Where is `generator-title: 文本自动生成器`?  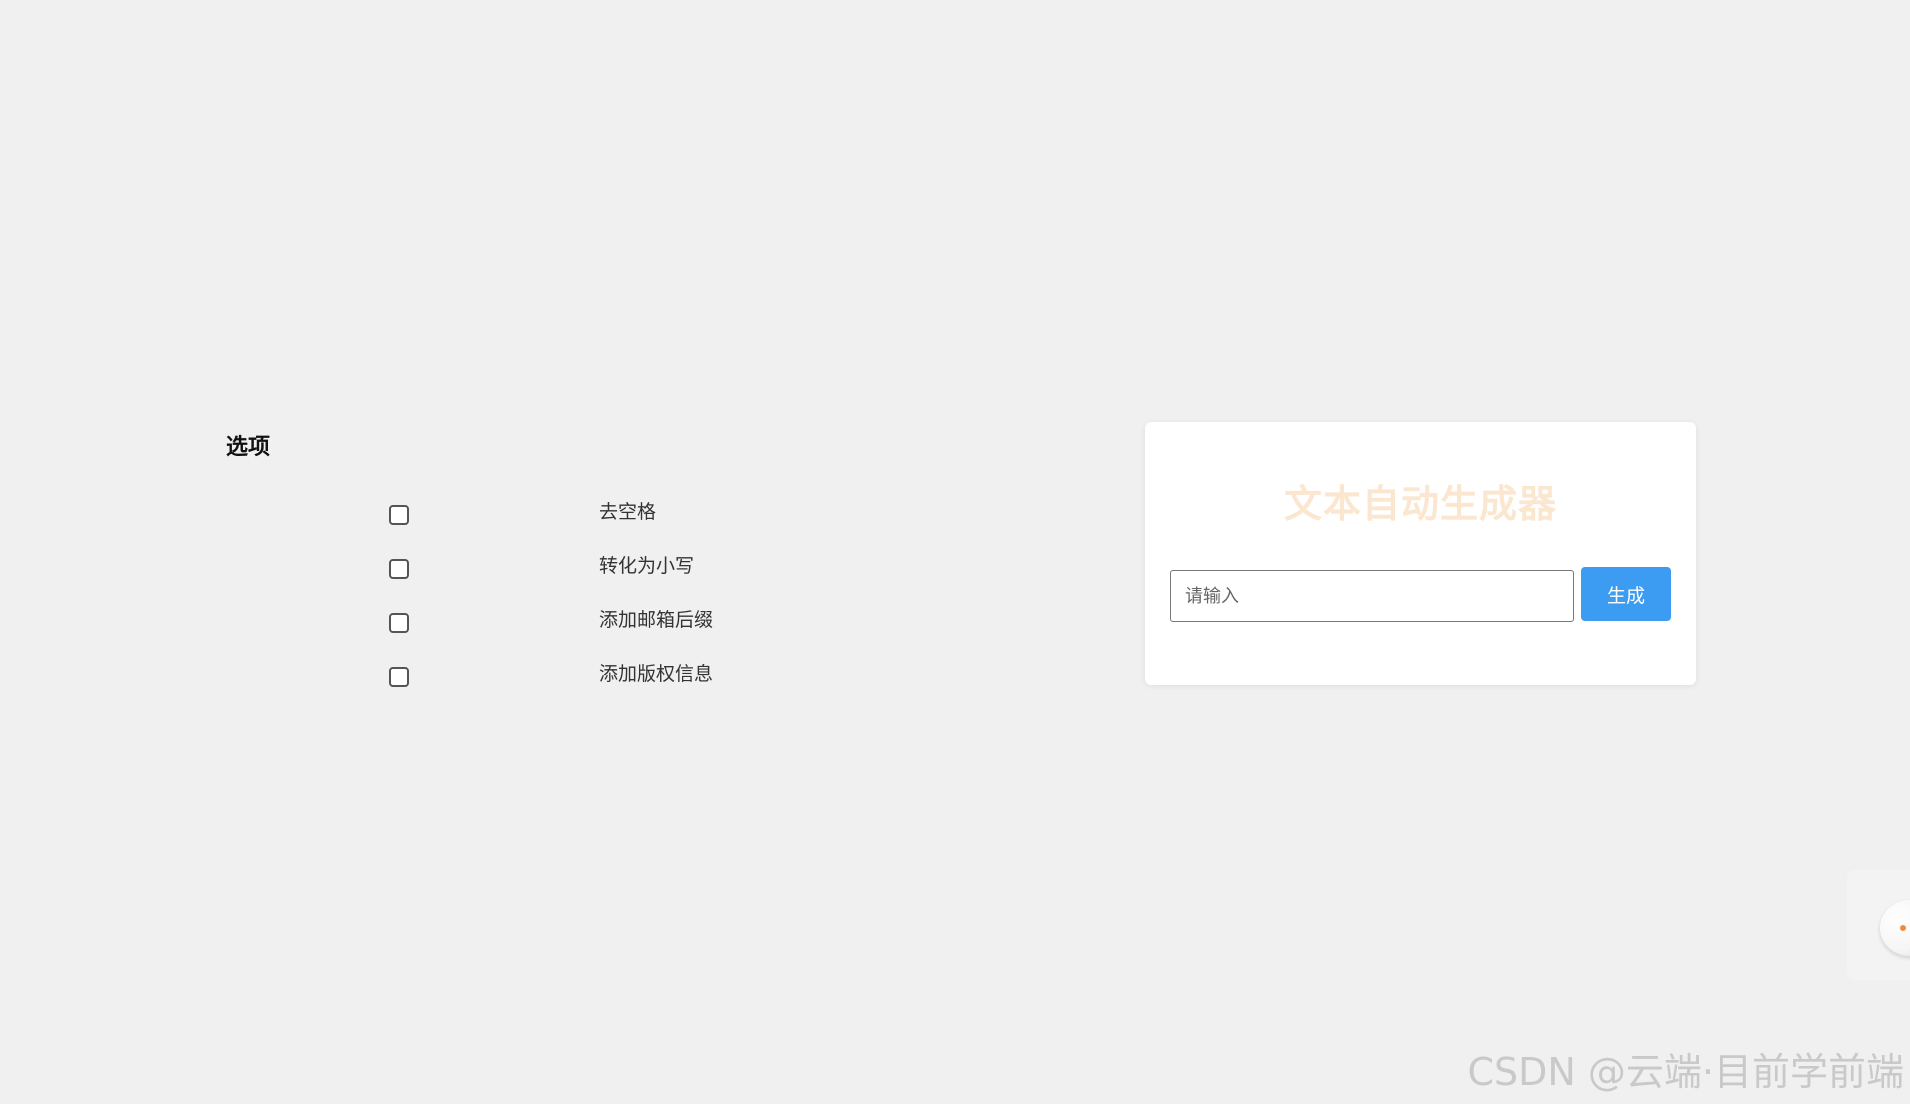
generator-title: 文本自动生成器 is located at coordinates (1420, 504).